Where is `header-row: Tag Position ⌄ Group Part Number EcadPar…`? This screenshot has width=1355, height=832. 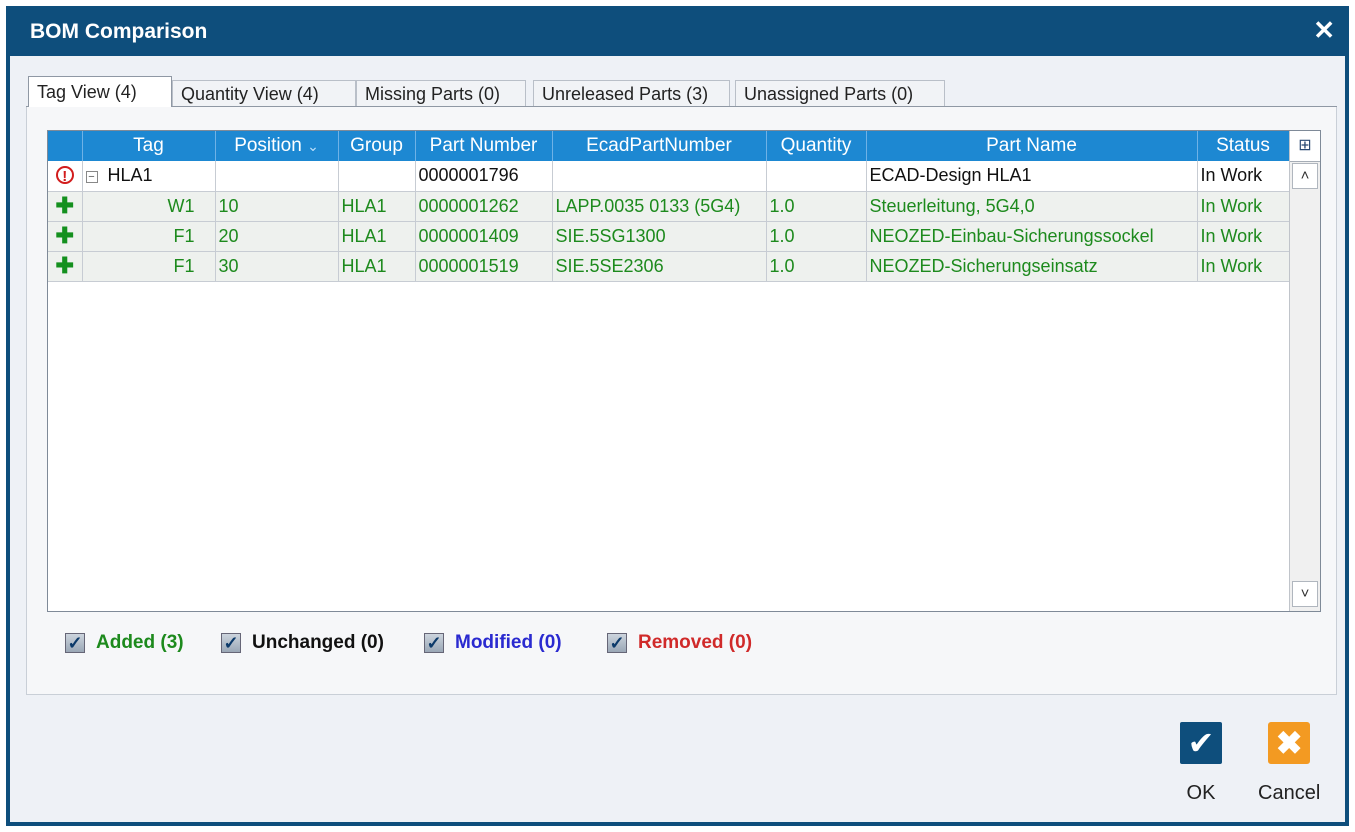 header-row: Tag Position ⌄ Group Part Number EcadPar… is located at coordinates (669, 146).